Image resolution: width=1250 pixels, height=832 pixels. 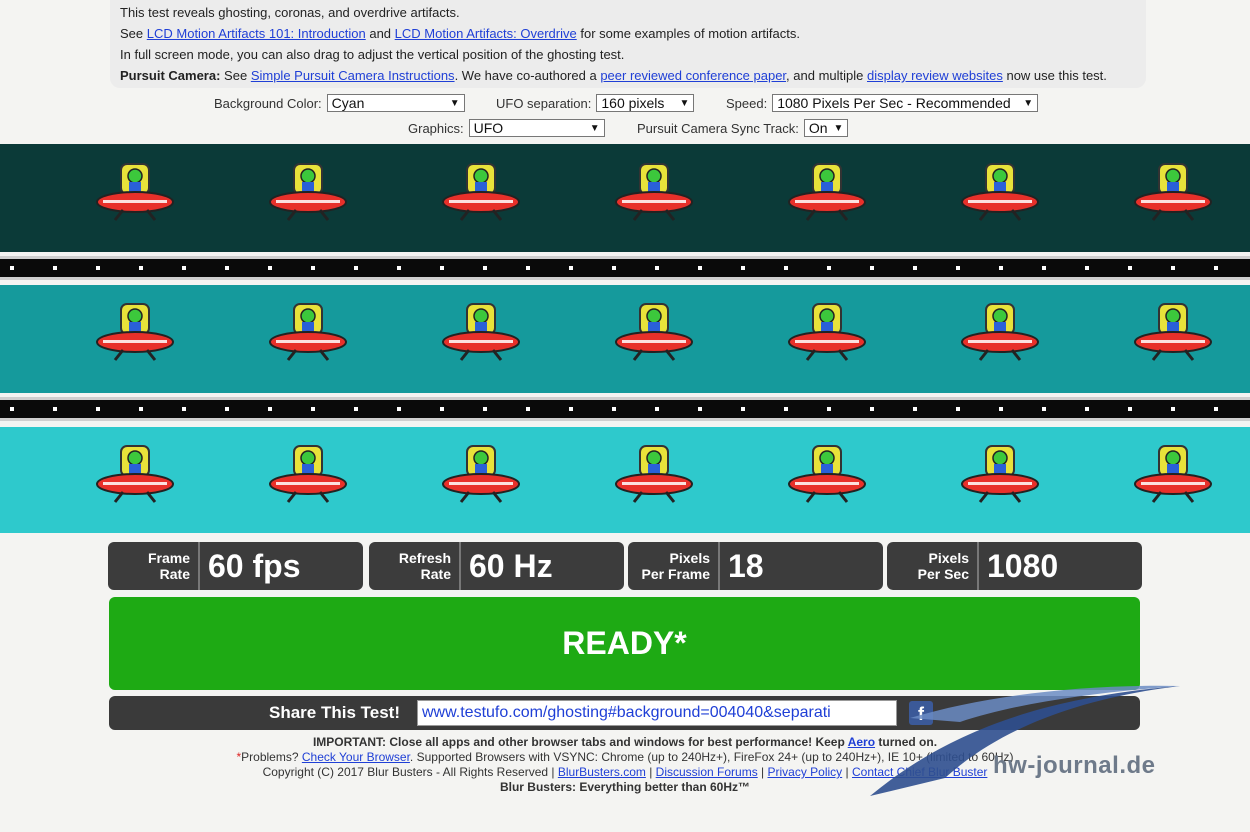 I want to click on background-color-control: Background Color: Cyan ▼, so click(x=339, y=103).